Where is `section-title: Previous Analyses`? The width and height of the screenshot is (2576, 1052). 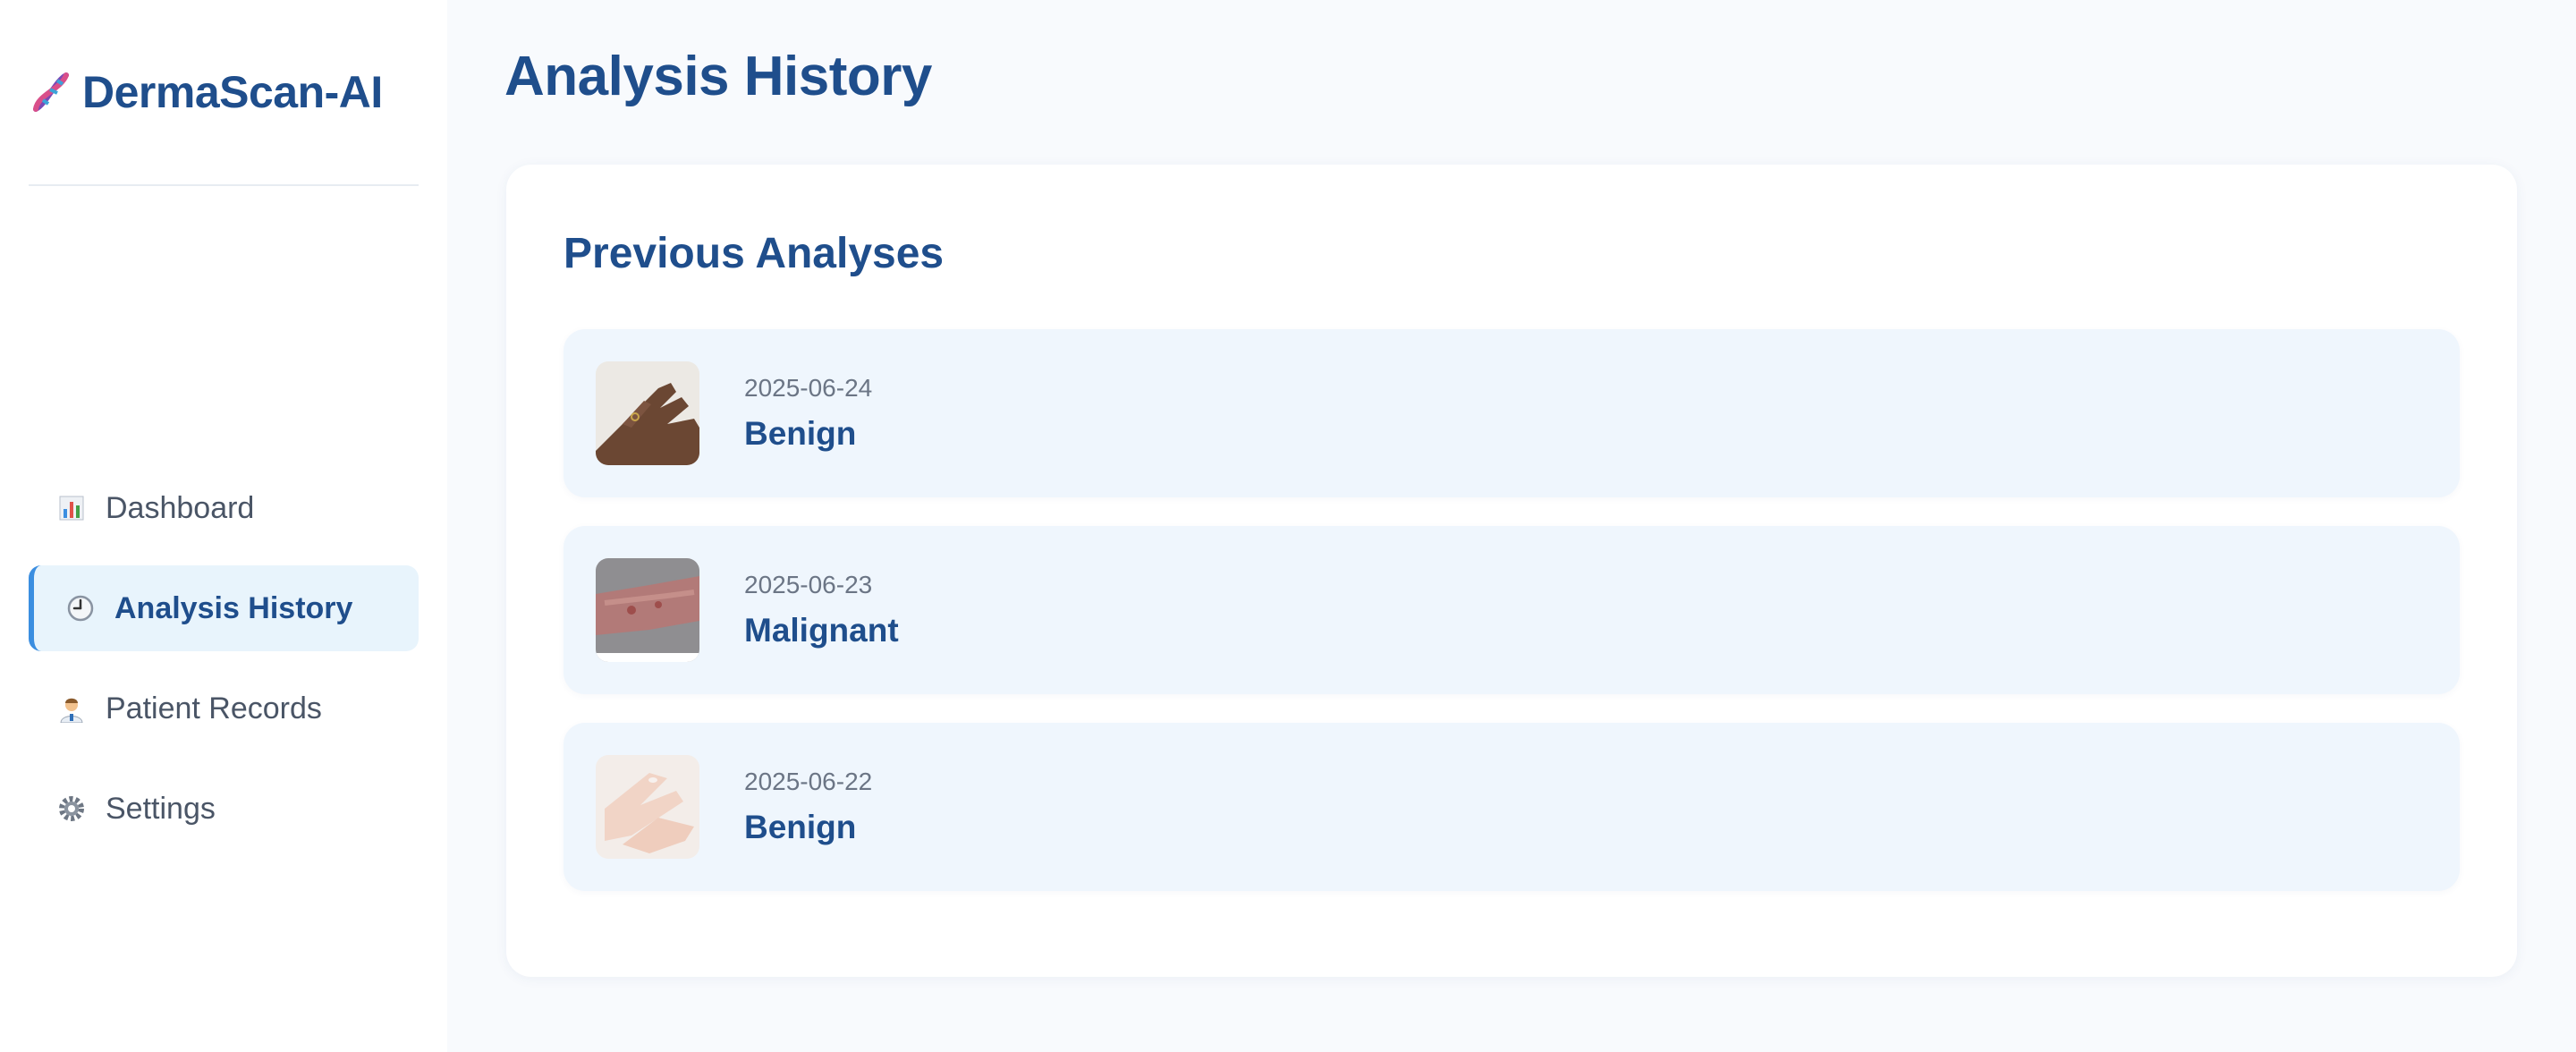 section-title: Previous Analyses is located at coordinates (754, 253).